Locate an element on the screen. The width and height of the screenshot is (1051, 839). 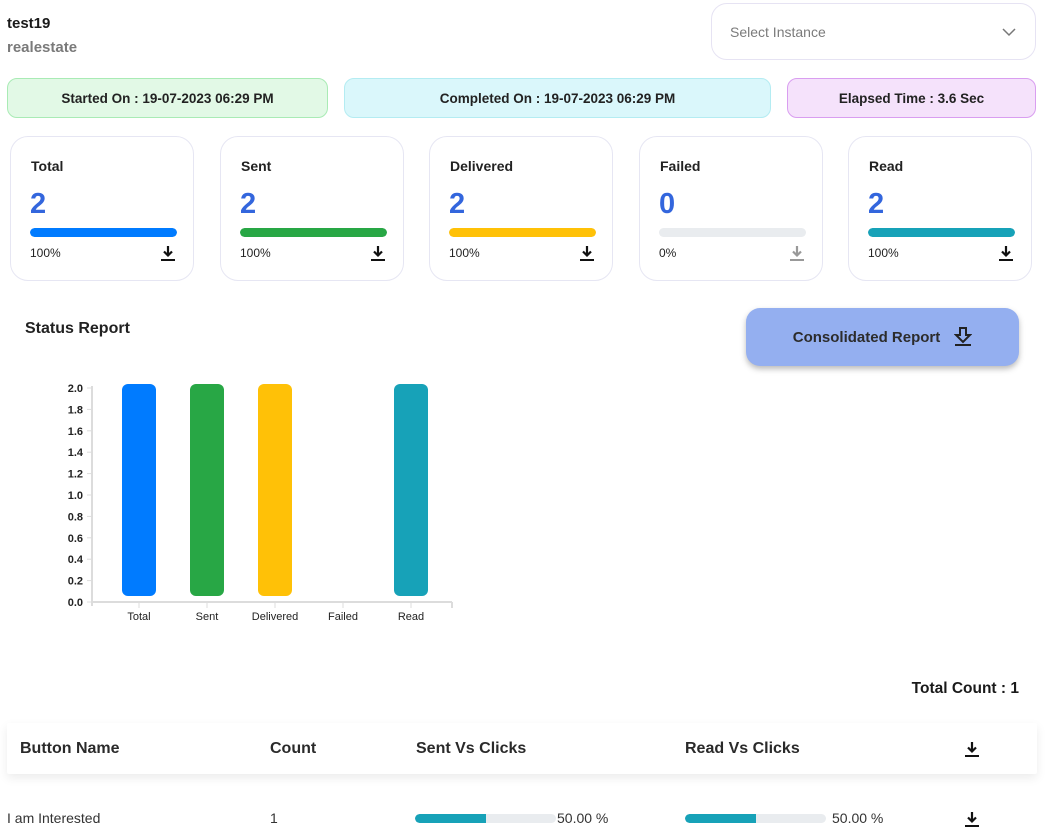
stat-label: Total is located at coordinates (47, 166).